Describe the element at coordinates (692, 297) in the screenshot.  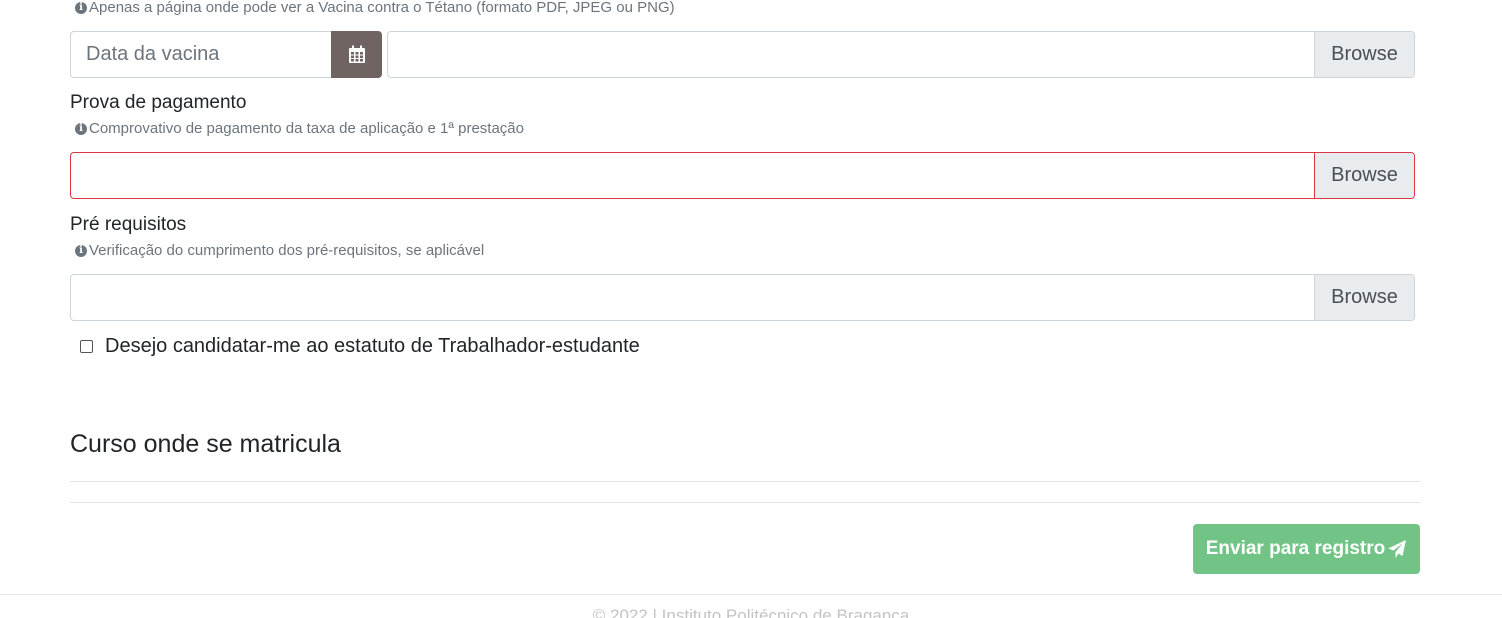
I see `prerequisites-file-name` at that location.